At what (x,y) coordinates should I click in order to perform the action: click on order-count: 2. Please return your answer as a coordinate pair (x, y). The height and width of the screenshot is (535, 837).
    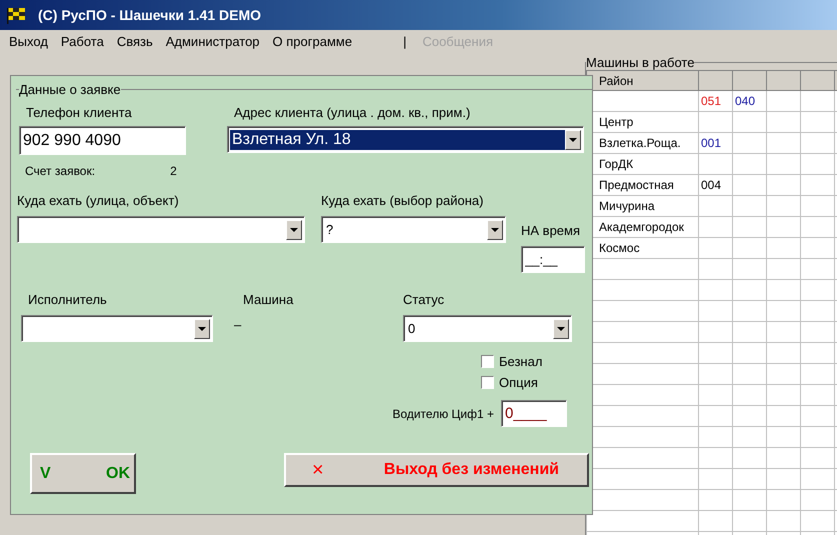
    Looking at the image, I should click on (173, 171).